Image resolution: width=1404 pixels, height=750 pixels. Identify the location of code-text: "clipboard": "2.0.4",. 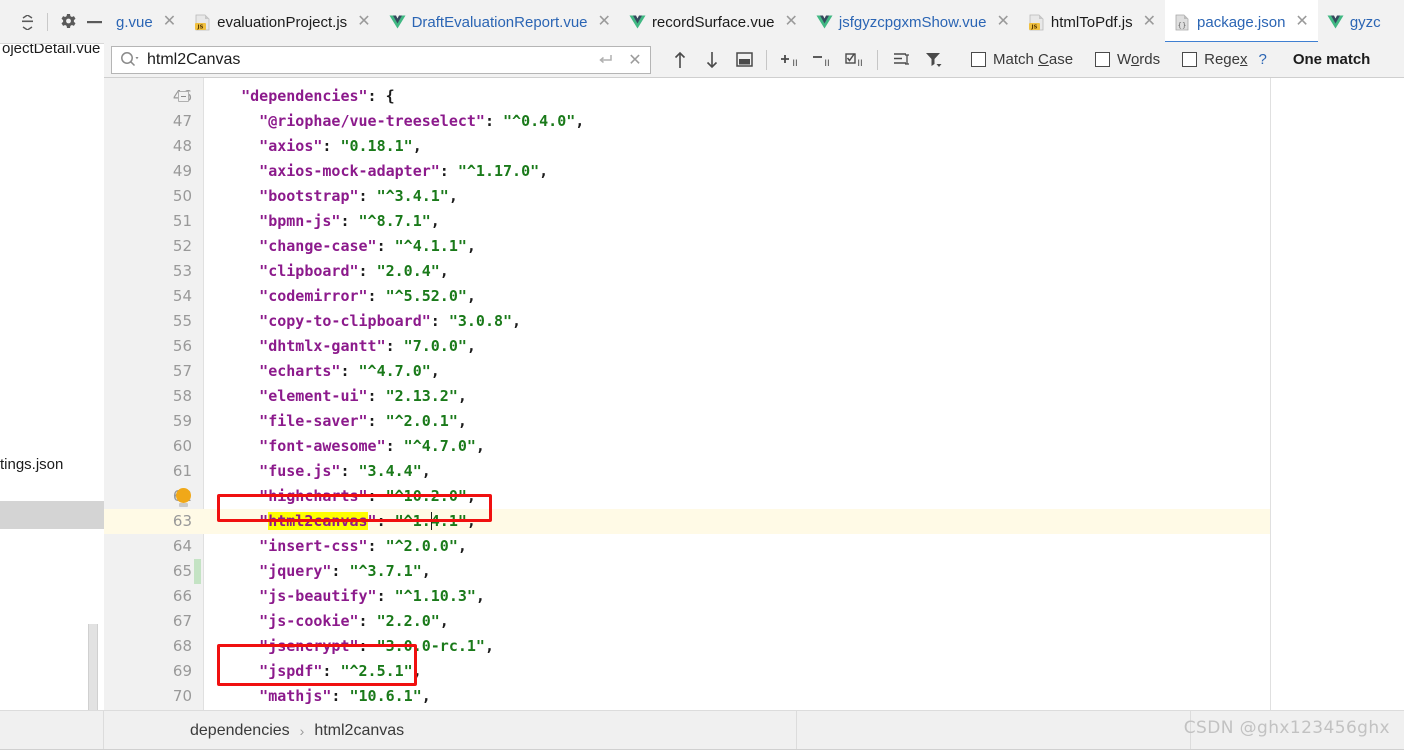
(354, 271).